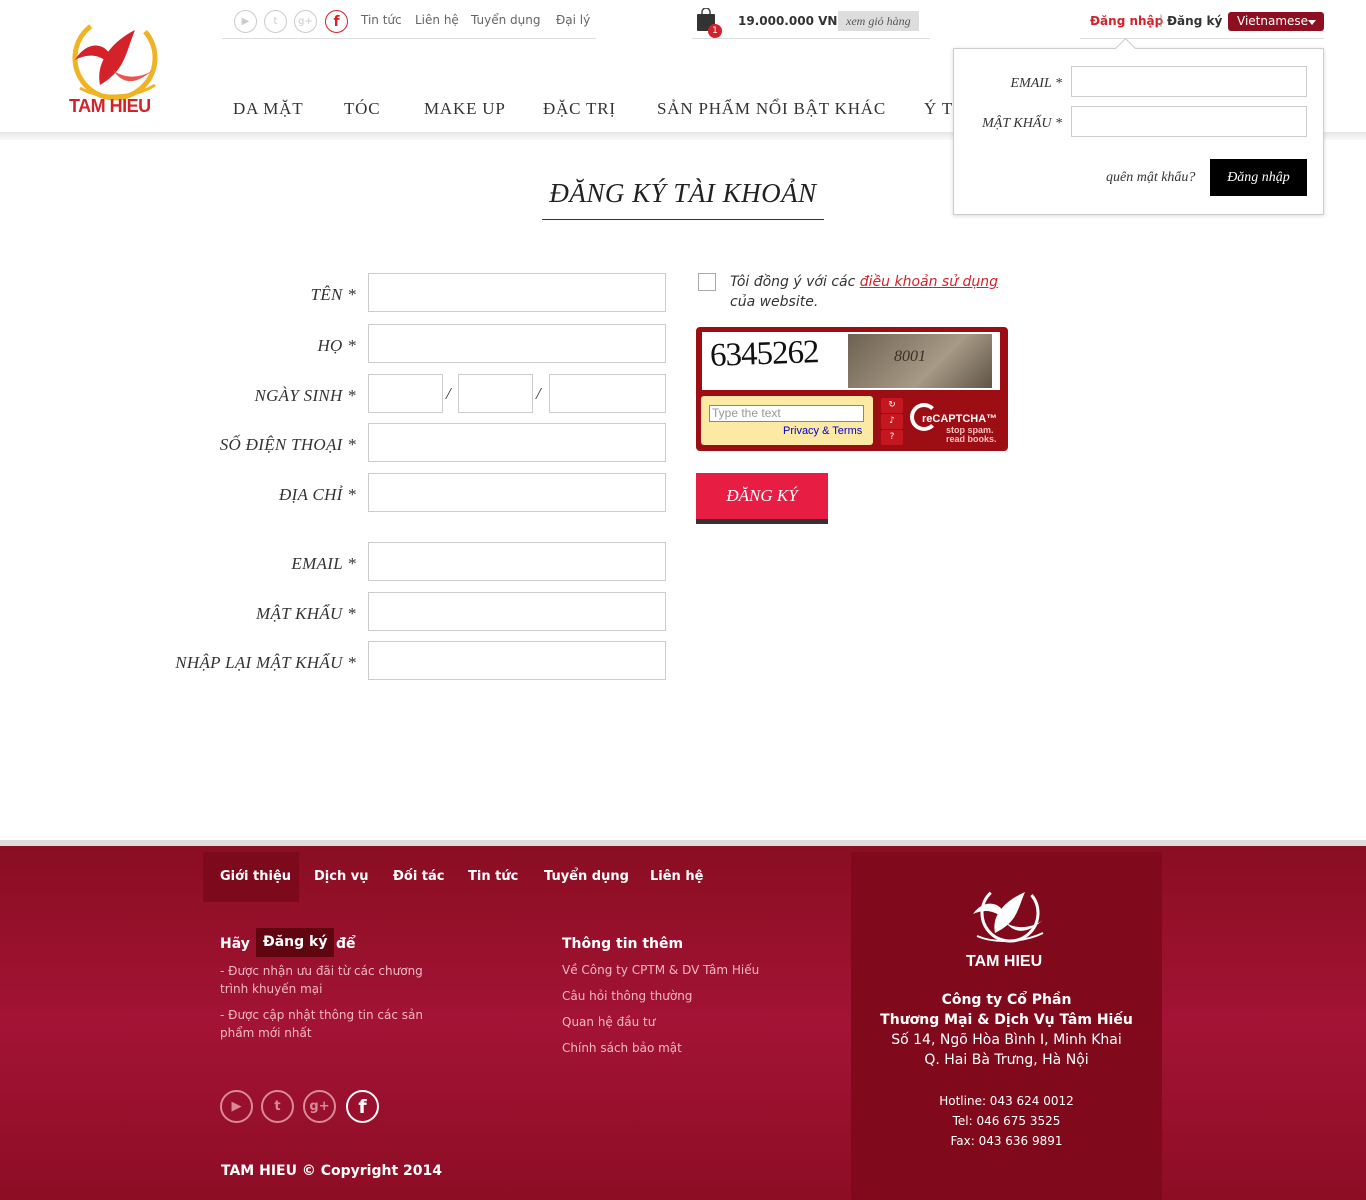 This screenshot has height=1200, width=1366. What do you see at coordinates (892, 405) in the screenshot?
I see `refresh-icon: ↻` at bounding box center [892, 405].